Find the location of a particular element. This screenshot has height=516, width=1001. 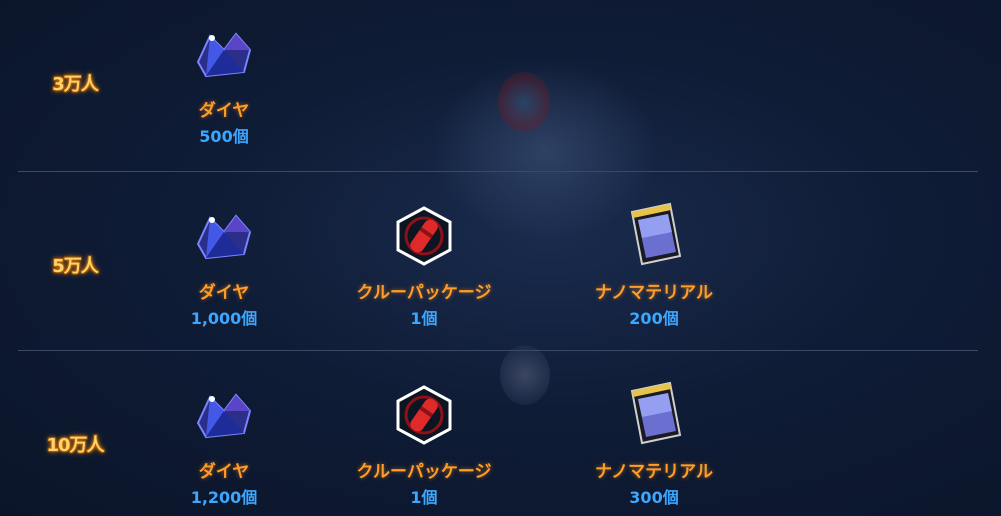

reward-item: ダイヤ 500個 is located at coordinates (224, 83).